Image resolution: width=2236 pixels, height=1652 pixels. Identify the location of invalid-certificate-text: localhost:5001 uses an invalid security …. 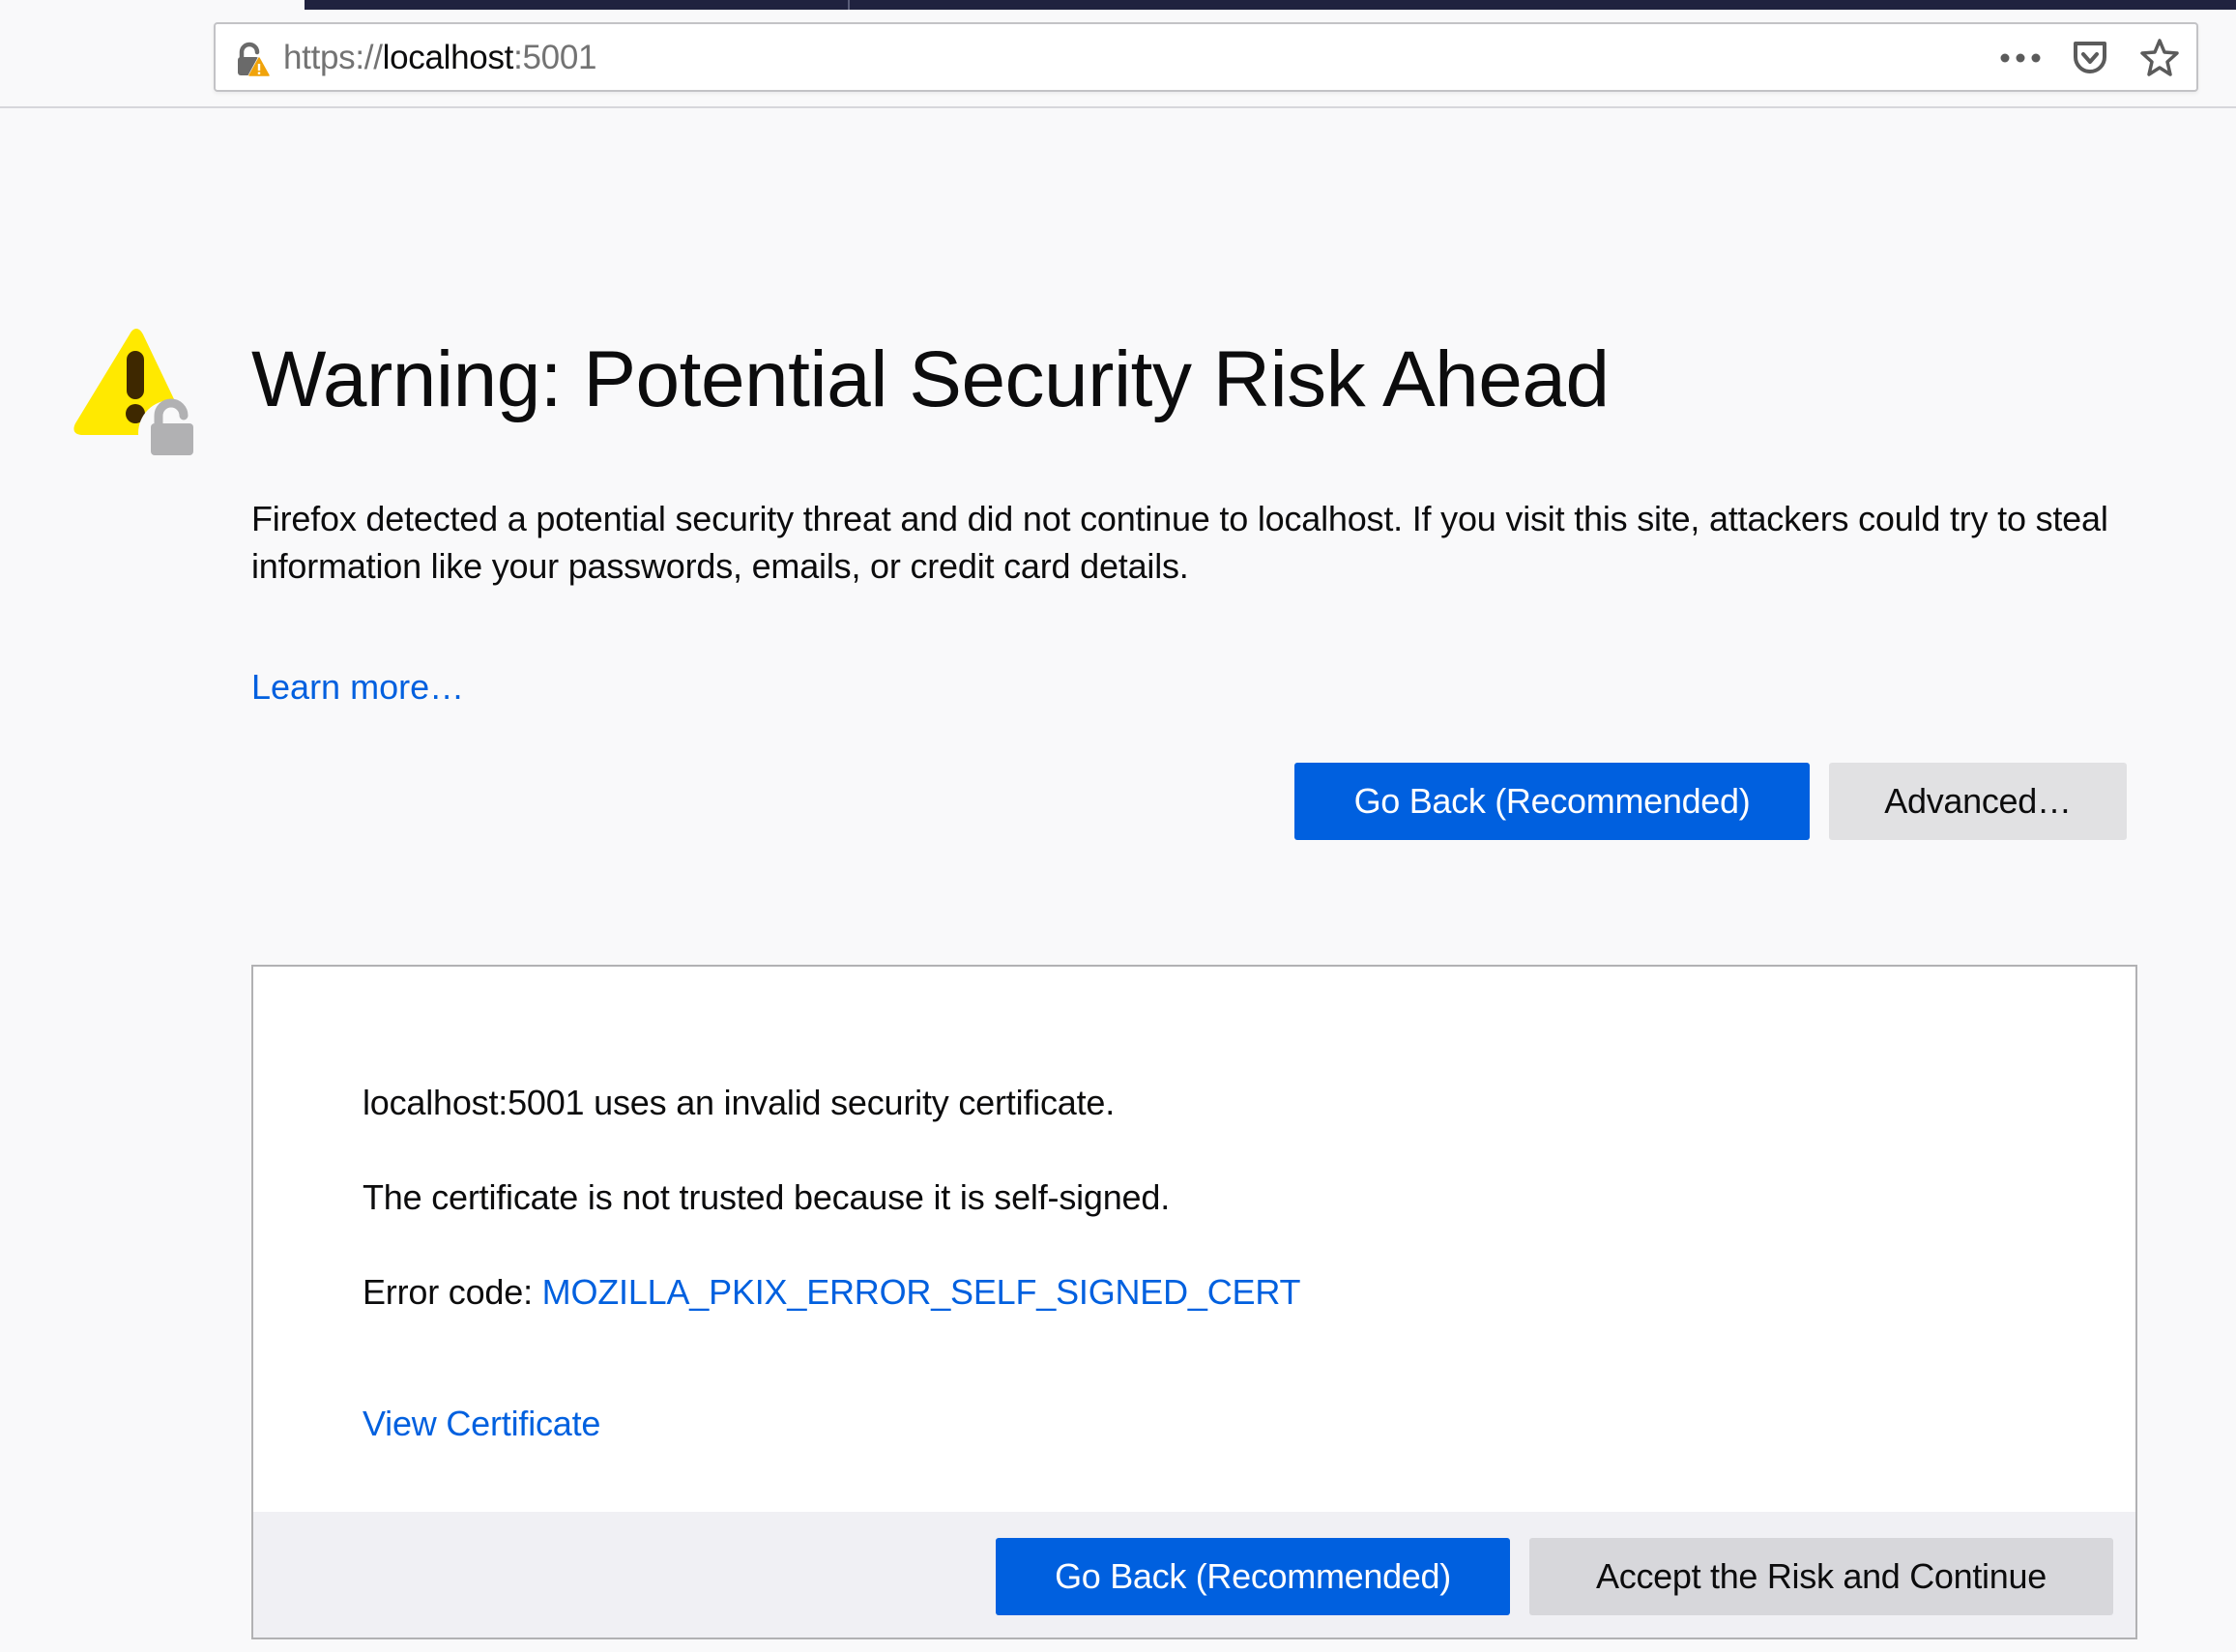
(739, 1102).